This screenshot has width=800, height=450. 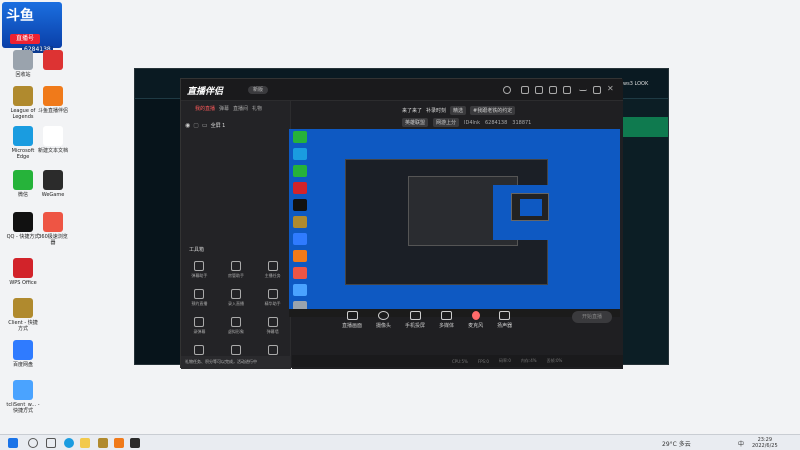 What do you see at coordinates (446, 122) in the screenshot?
I see `room-subcategory: 网游上分` at bounding box center [446, 122].